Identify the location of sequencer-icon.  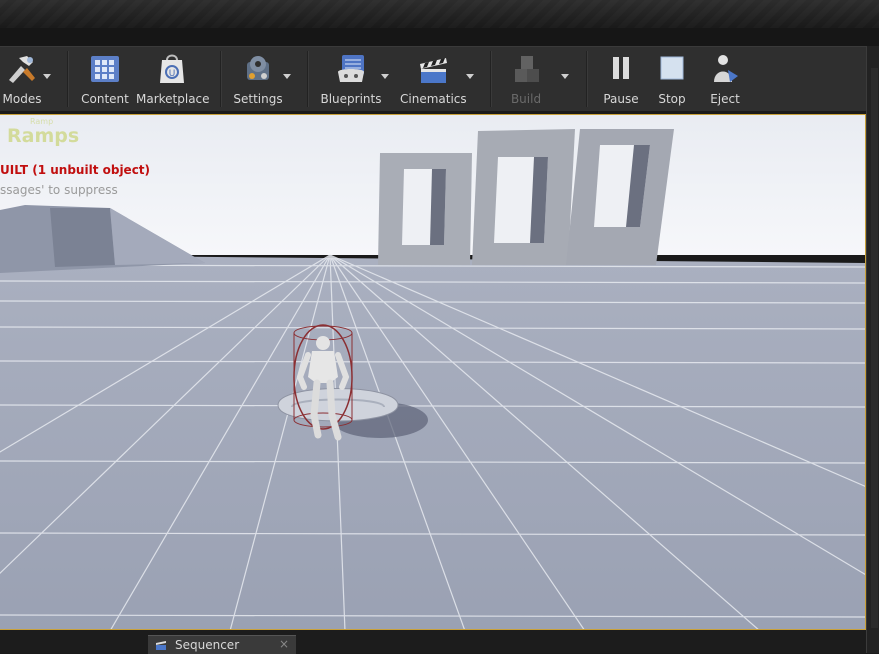
(161, 645).